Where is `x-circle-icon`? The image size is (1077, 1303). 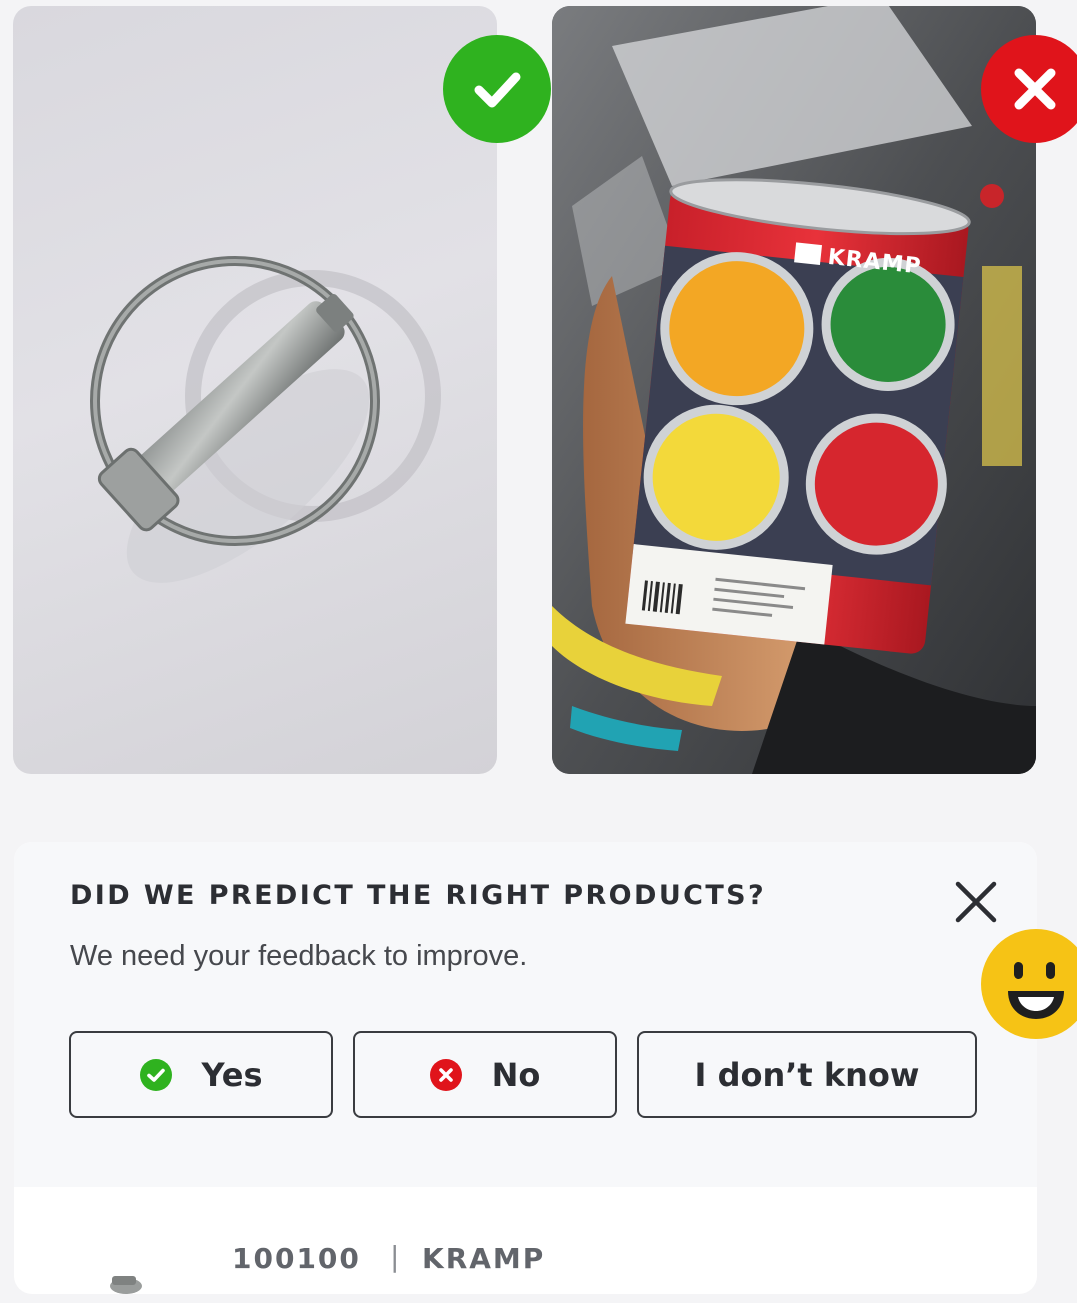 x-circle-icon is located at coordinates (445, 1074).